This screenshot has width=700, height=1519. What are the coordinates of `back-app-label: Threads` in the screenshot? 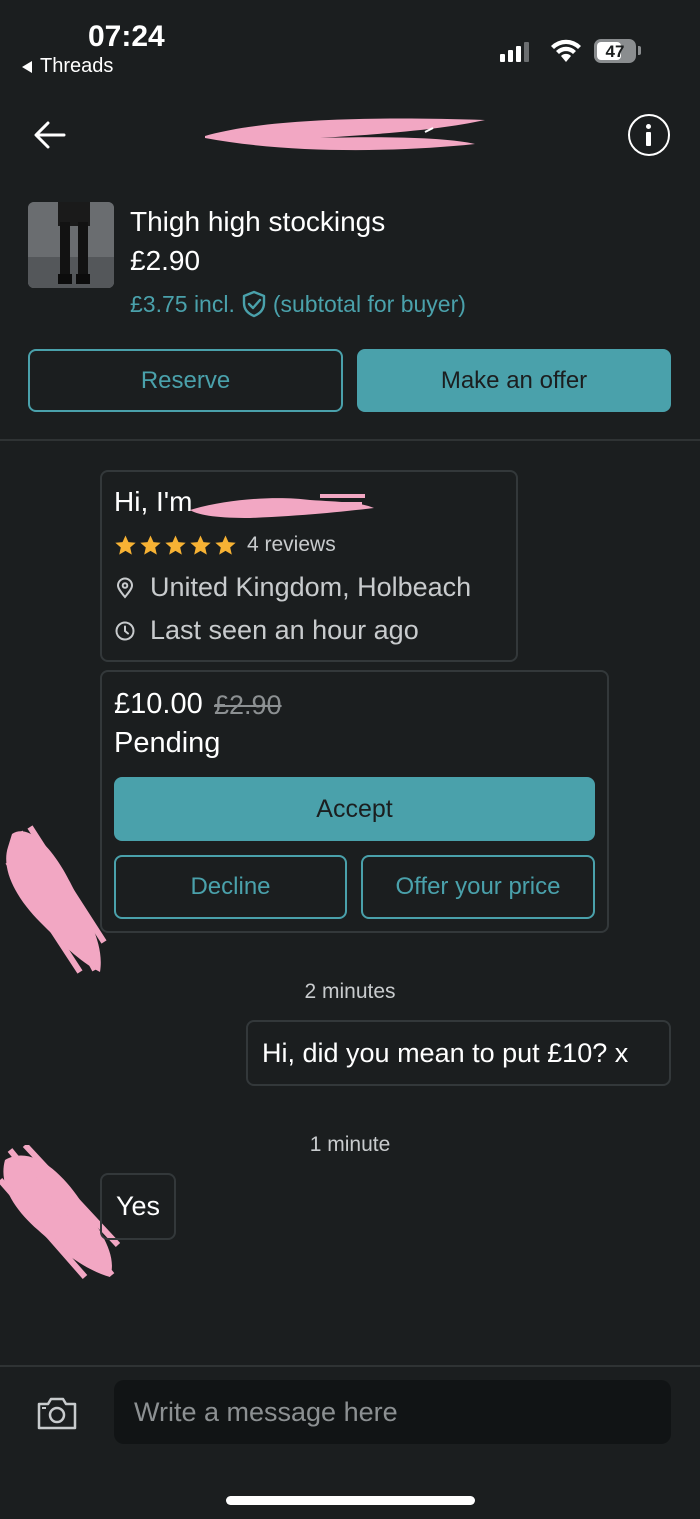 It's located at (77, 66).